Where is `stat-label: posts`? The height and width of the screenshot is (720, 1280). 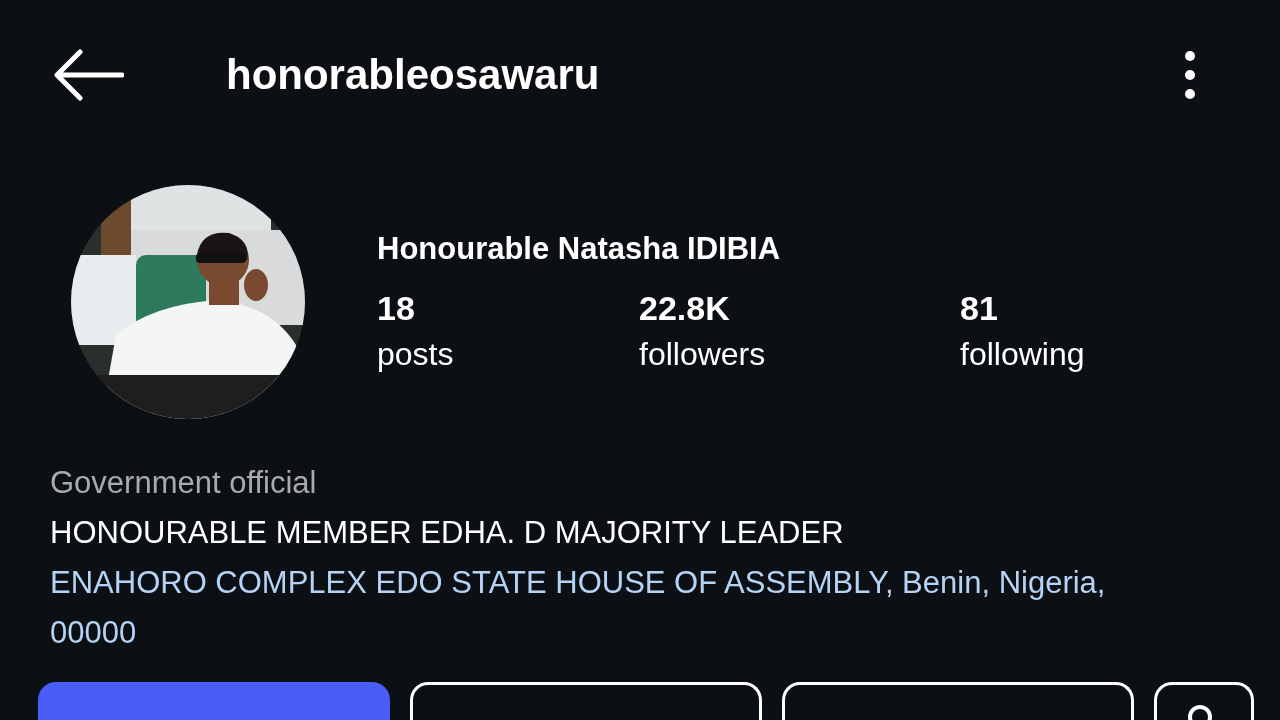 stat-label: posts is located at coordinates (508, 354).